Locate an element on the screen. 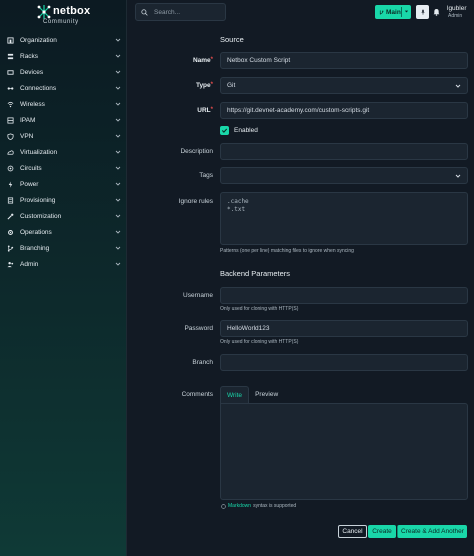 This screenshot has height=556, width=474. markdown-info-icon is located at coordinates (223, 506).